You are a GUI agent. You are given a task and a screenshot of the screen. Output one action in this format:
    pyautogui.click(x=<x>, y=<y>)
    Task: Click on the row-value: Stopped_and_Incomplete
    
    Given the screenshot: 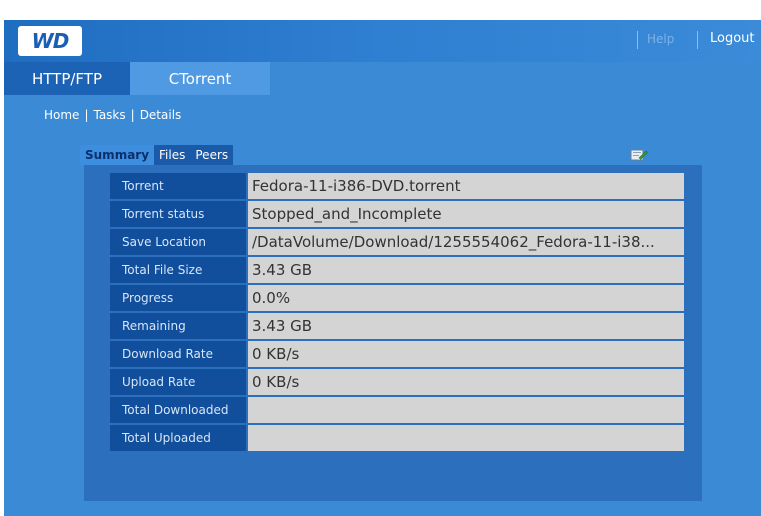 What is the action you would take?
    pyautogui.click(x=466, y=214)
    